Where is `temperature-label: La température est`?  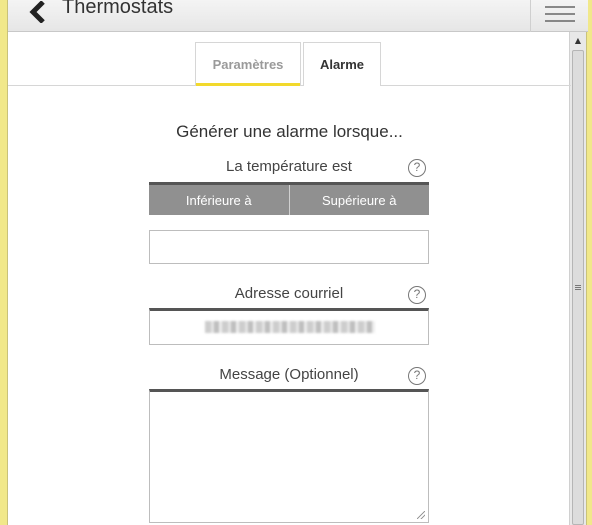
temperature-label: La température est is located at coordinates (289, 166).